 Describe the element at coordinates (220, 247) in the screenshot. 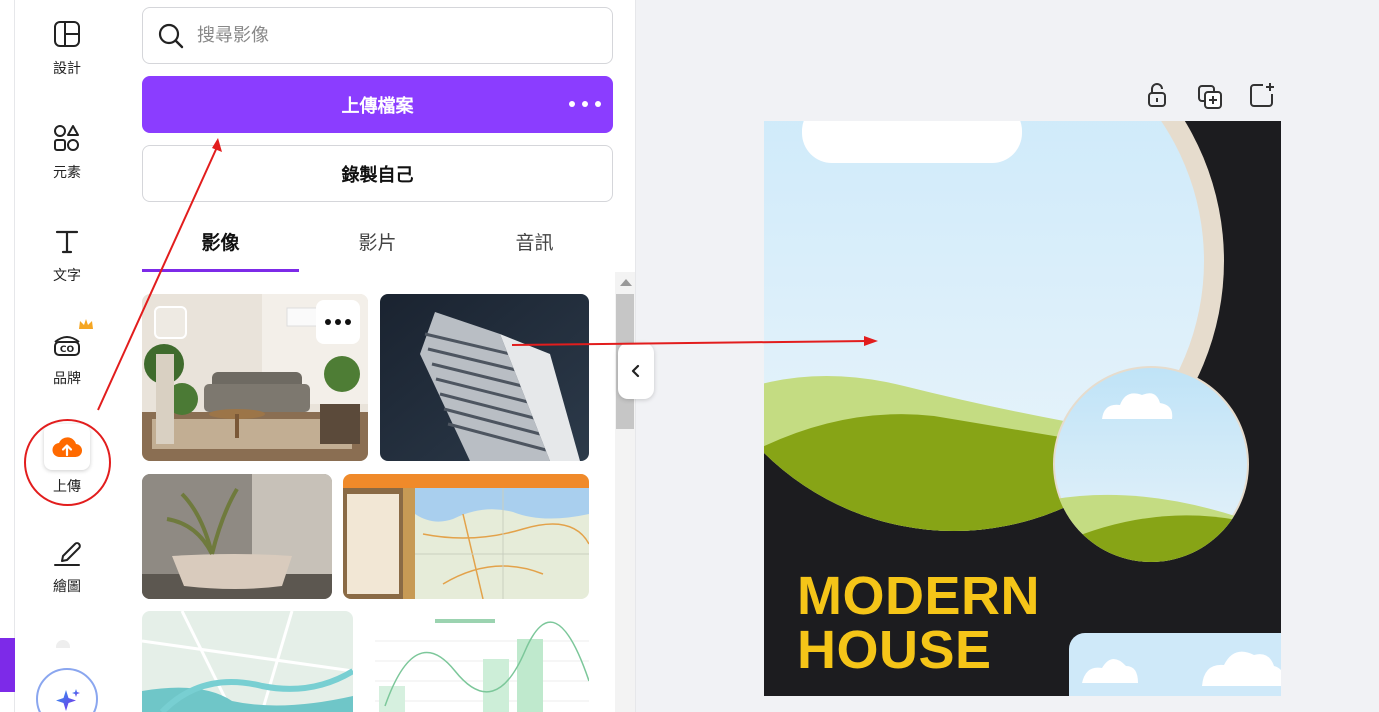

I see `tab-images: 影像` at that location.